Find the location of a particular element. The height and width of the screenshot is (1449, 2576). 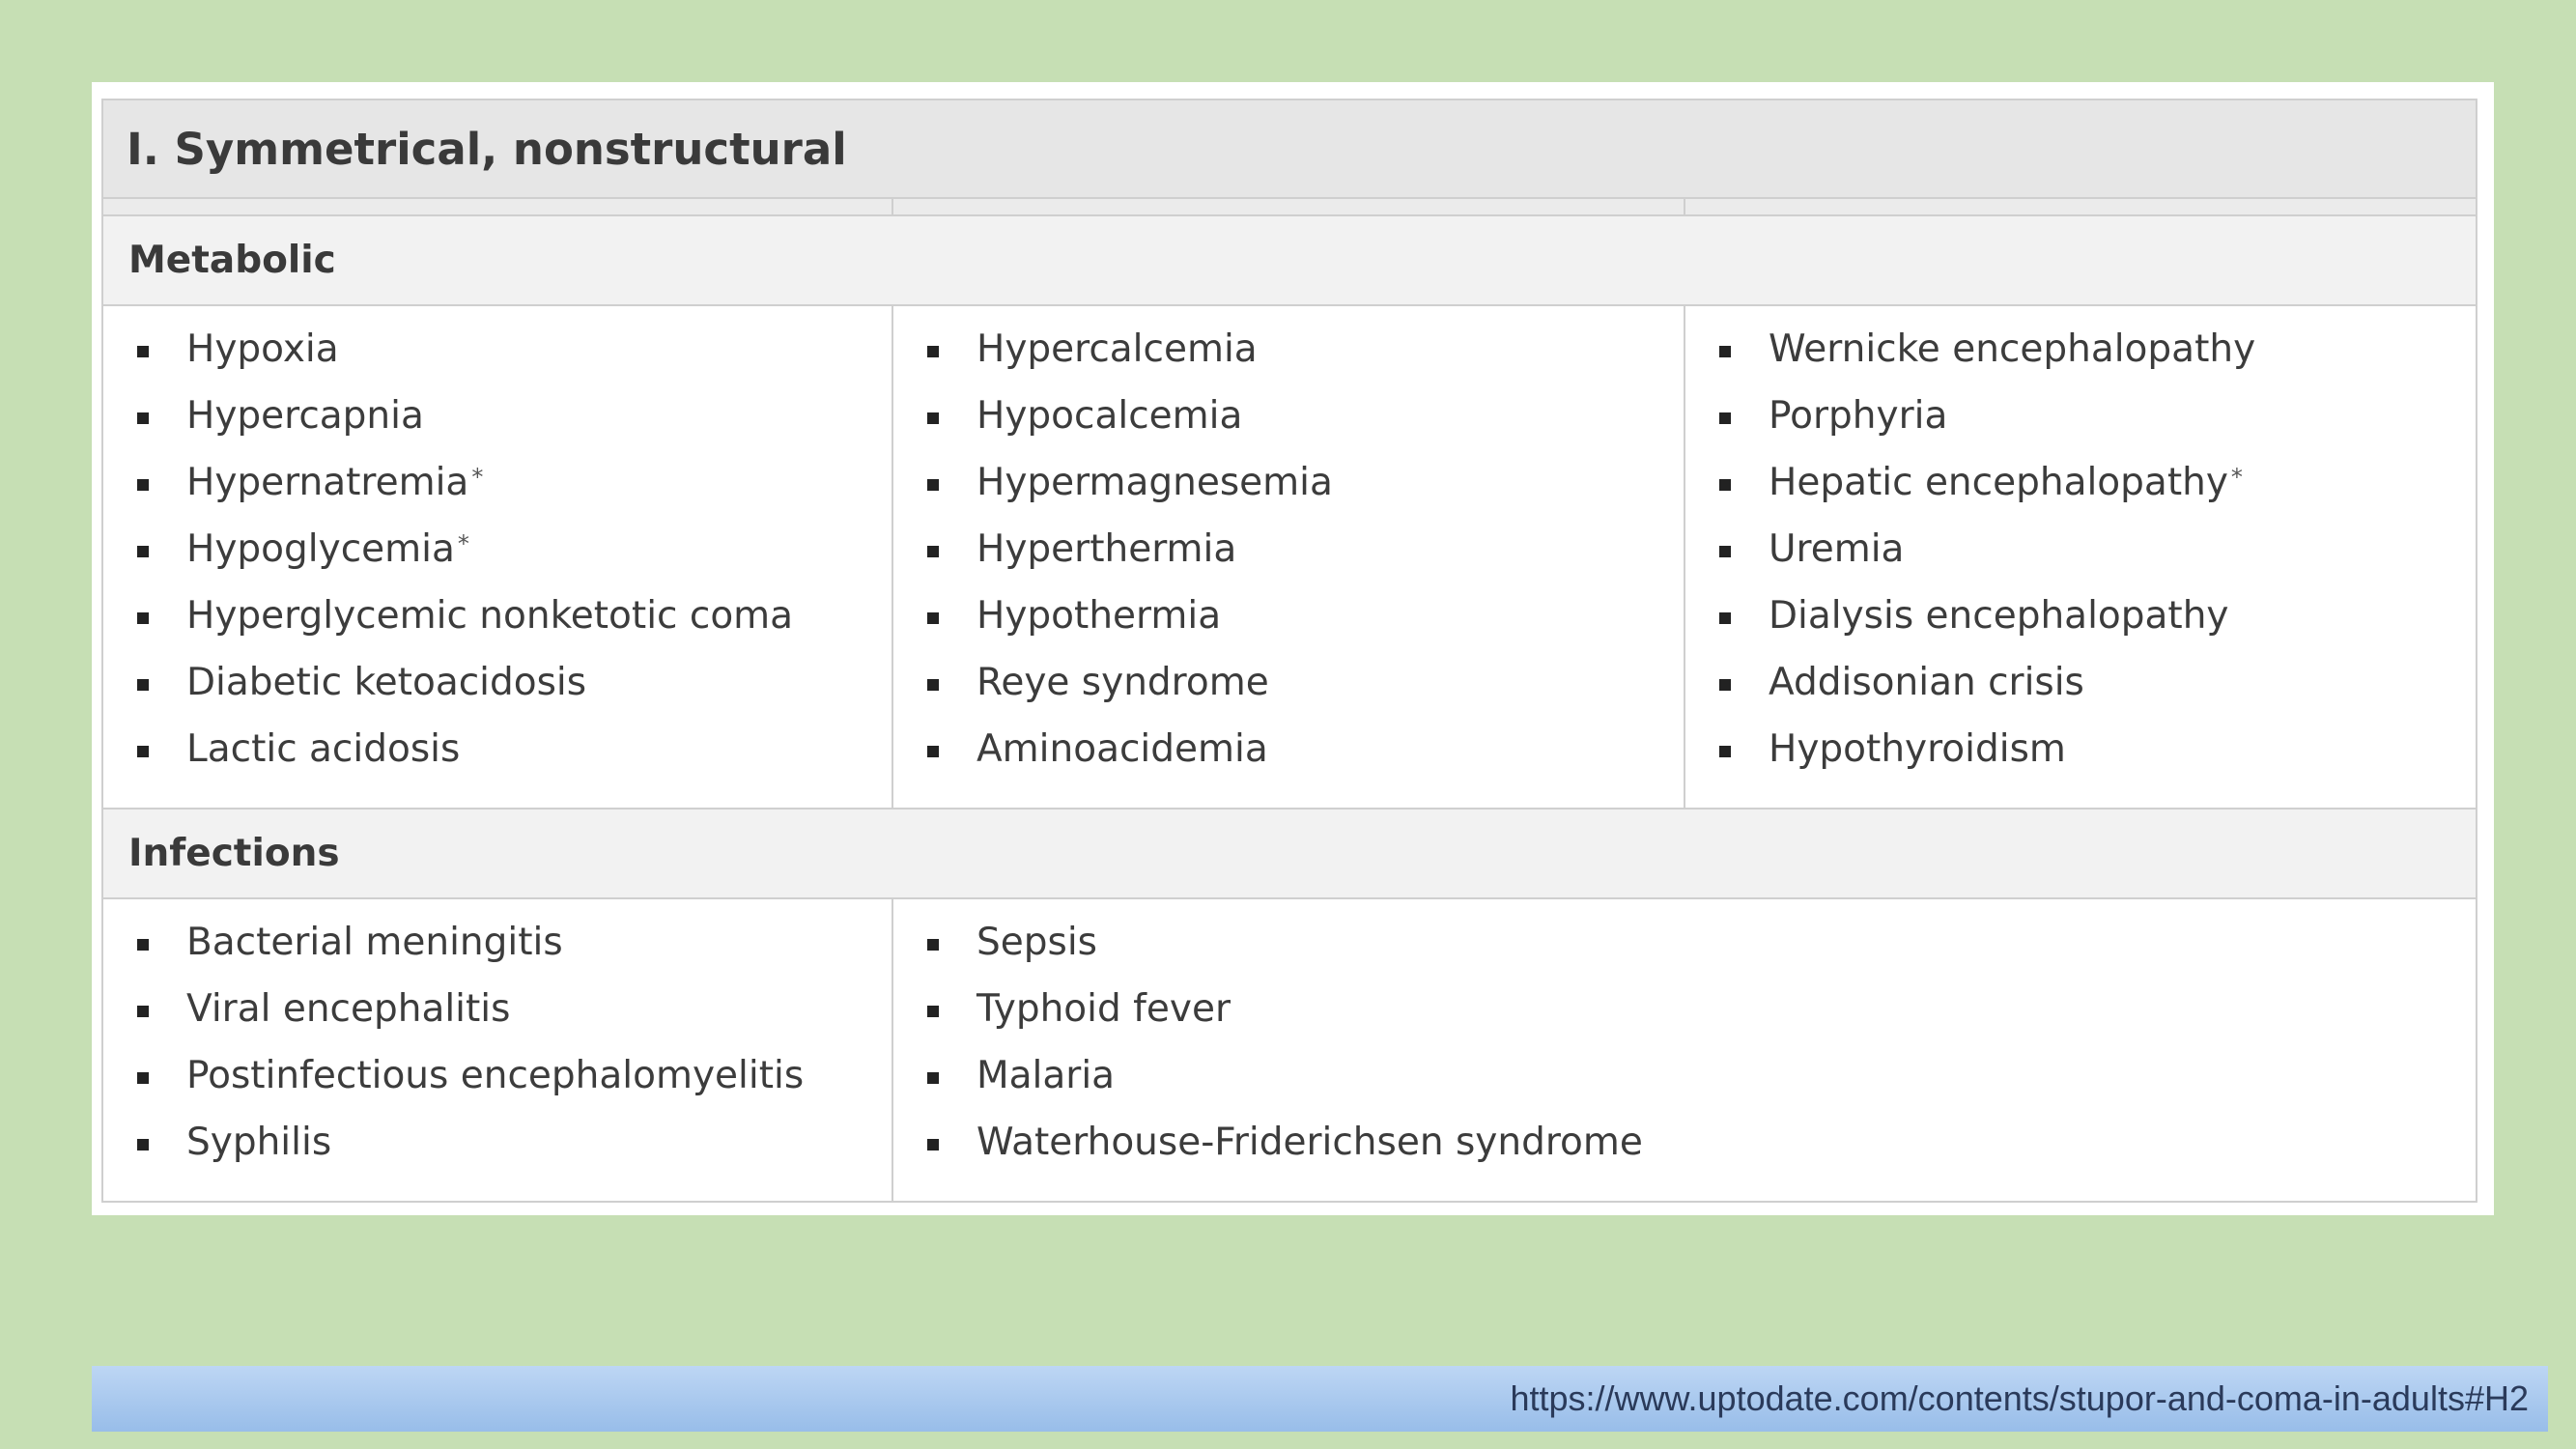

list-item: Uremia is located at coordinates (2080, 560).